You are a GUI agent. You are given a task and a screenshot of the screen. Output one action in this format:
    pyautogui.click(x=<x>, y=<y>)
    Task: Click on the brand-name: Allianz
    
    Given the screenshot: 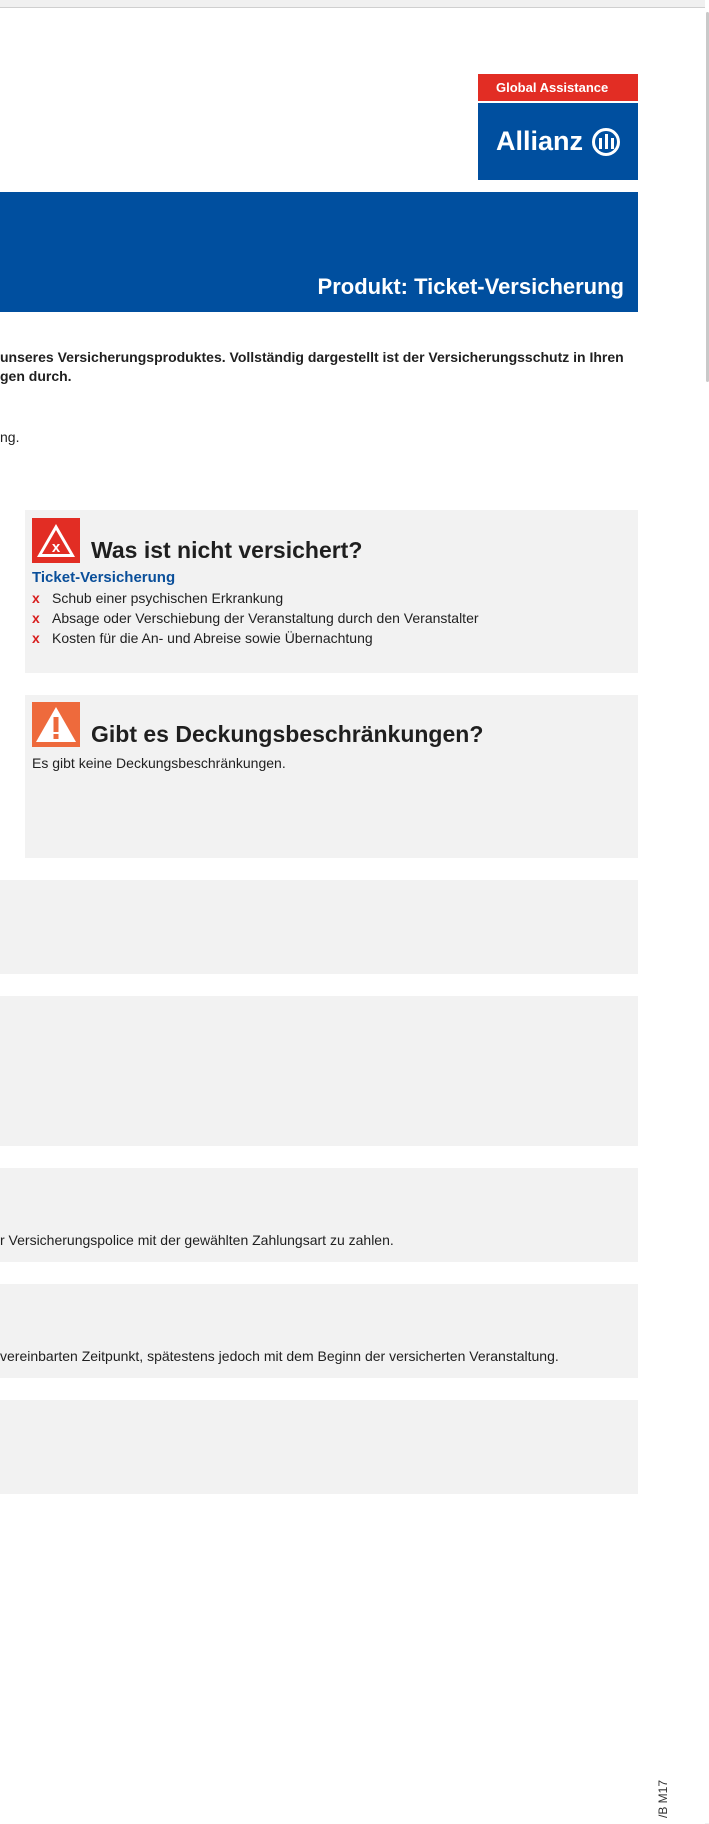 What is the action you would take?
    pyautogui.click(x=540, y=141)
    